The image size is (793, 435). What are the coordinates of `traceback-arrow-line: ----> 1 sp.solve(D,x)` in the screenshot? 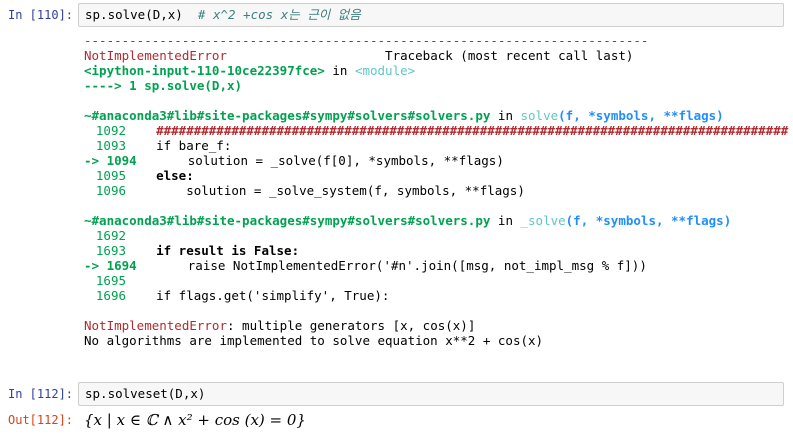 It's located at (163, 85).